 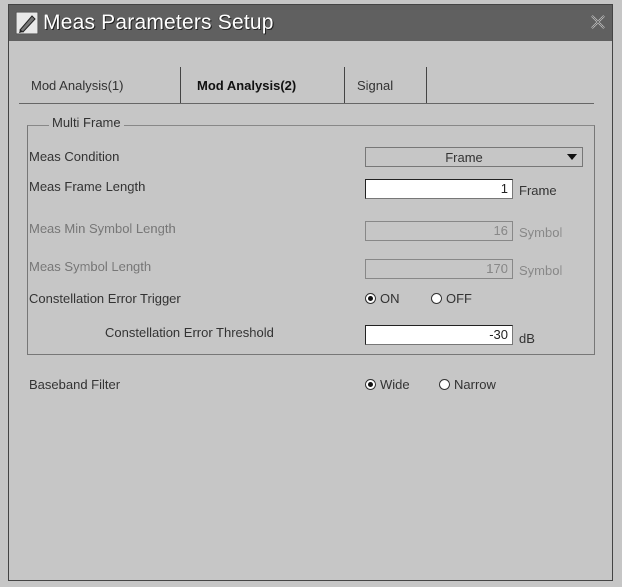 What do you see at coordinates (541, 270) in the screenshot?
I see `symbol-length-unit: Symbol` at bounding box center [541, 270].